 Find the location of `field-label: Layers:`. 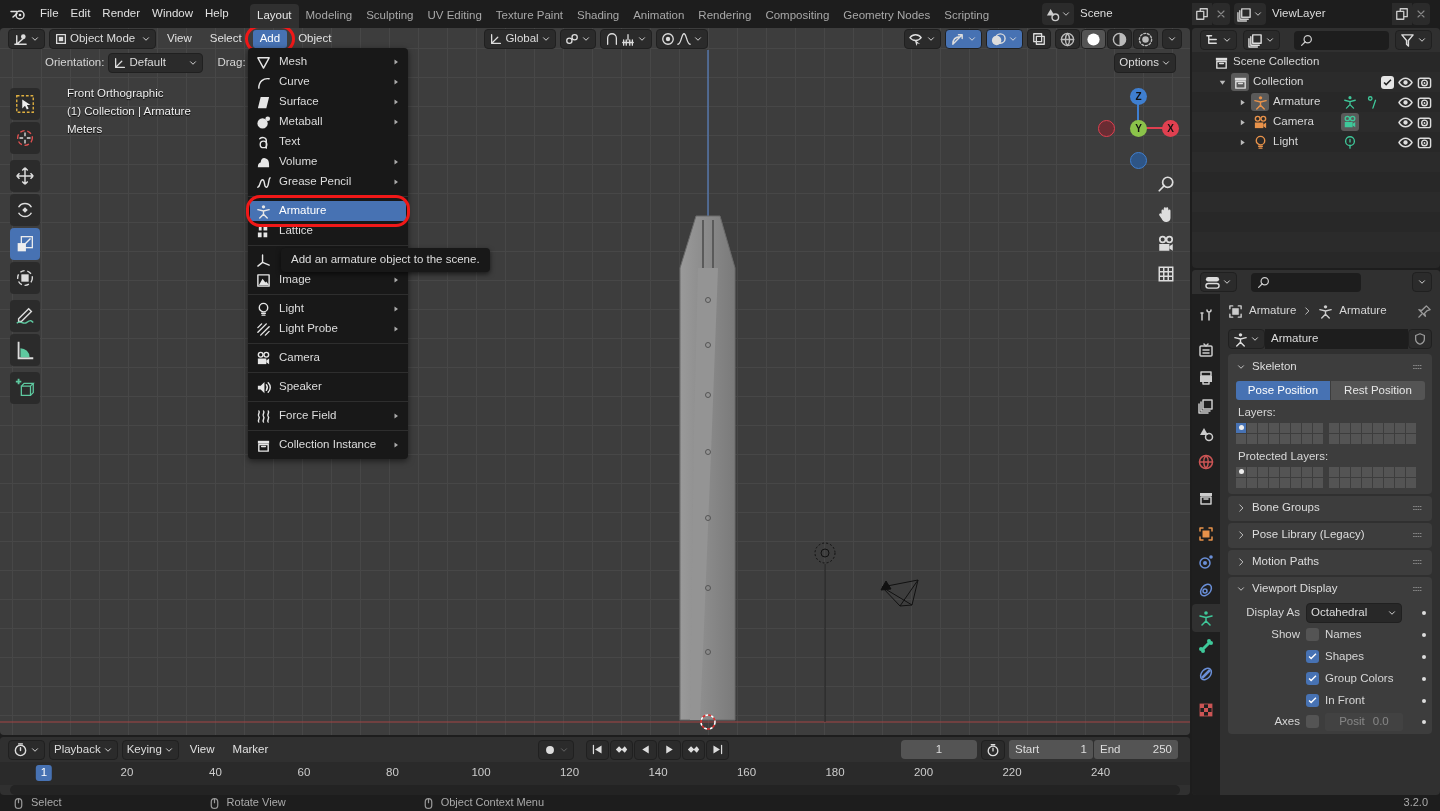

field-label: Layers: is located at coordinates (1257, 413).